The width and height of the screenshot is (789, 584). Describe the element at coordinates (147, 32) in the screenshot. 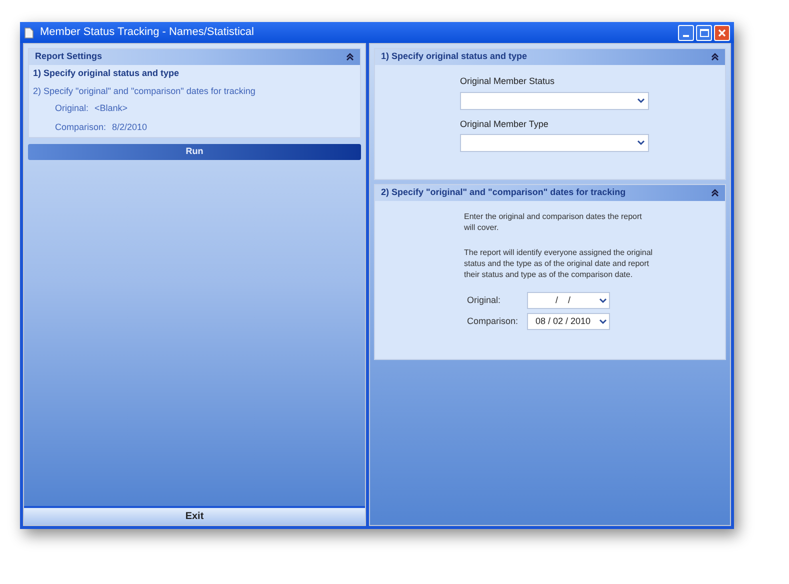

I see `window-title: Member Status Tracking - Names/Statistical` at that location.